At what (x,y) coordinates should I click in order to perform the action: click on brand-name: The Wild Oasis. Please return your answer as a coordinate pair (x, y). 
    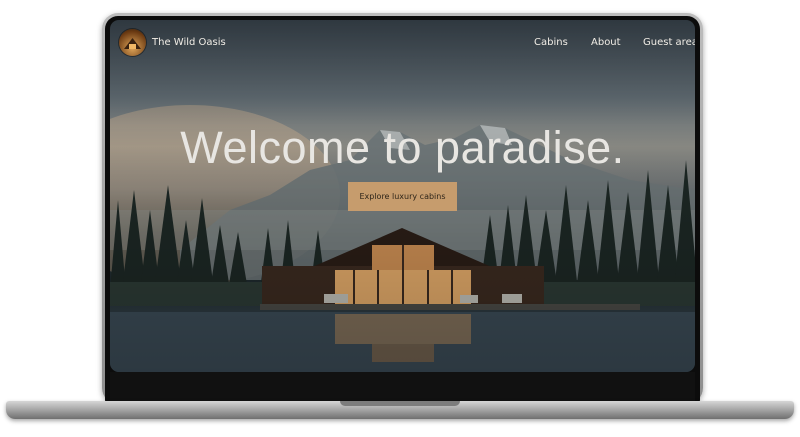
    Looking at the image, I should click on (189, 42).